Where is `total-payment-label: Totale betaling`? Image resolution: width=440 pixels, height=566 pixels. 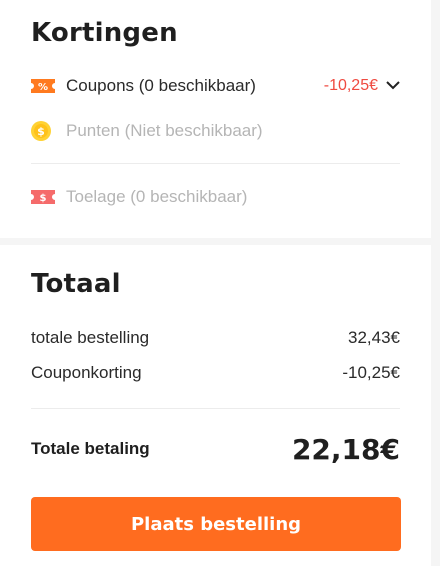
total-payment-label: Totale betaling is located at coordinates (90, 448).